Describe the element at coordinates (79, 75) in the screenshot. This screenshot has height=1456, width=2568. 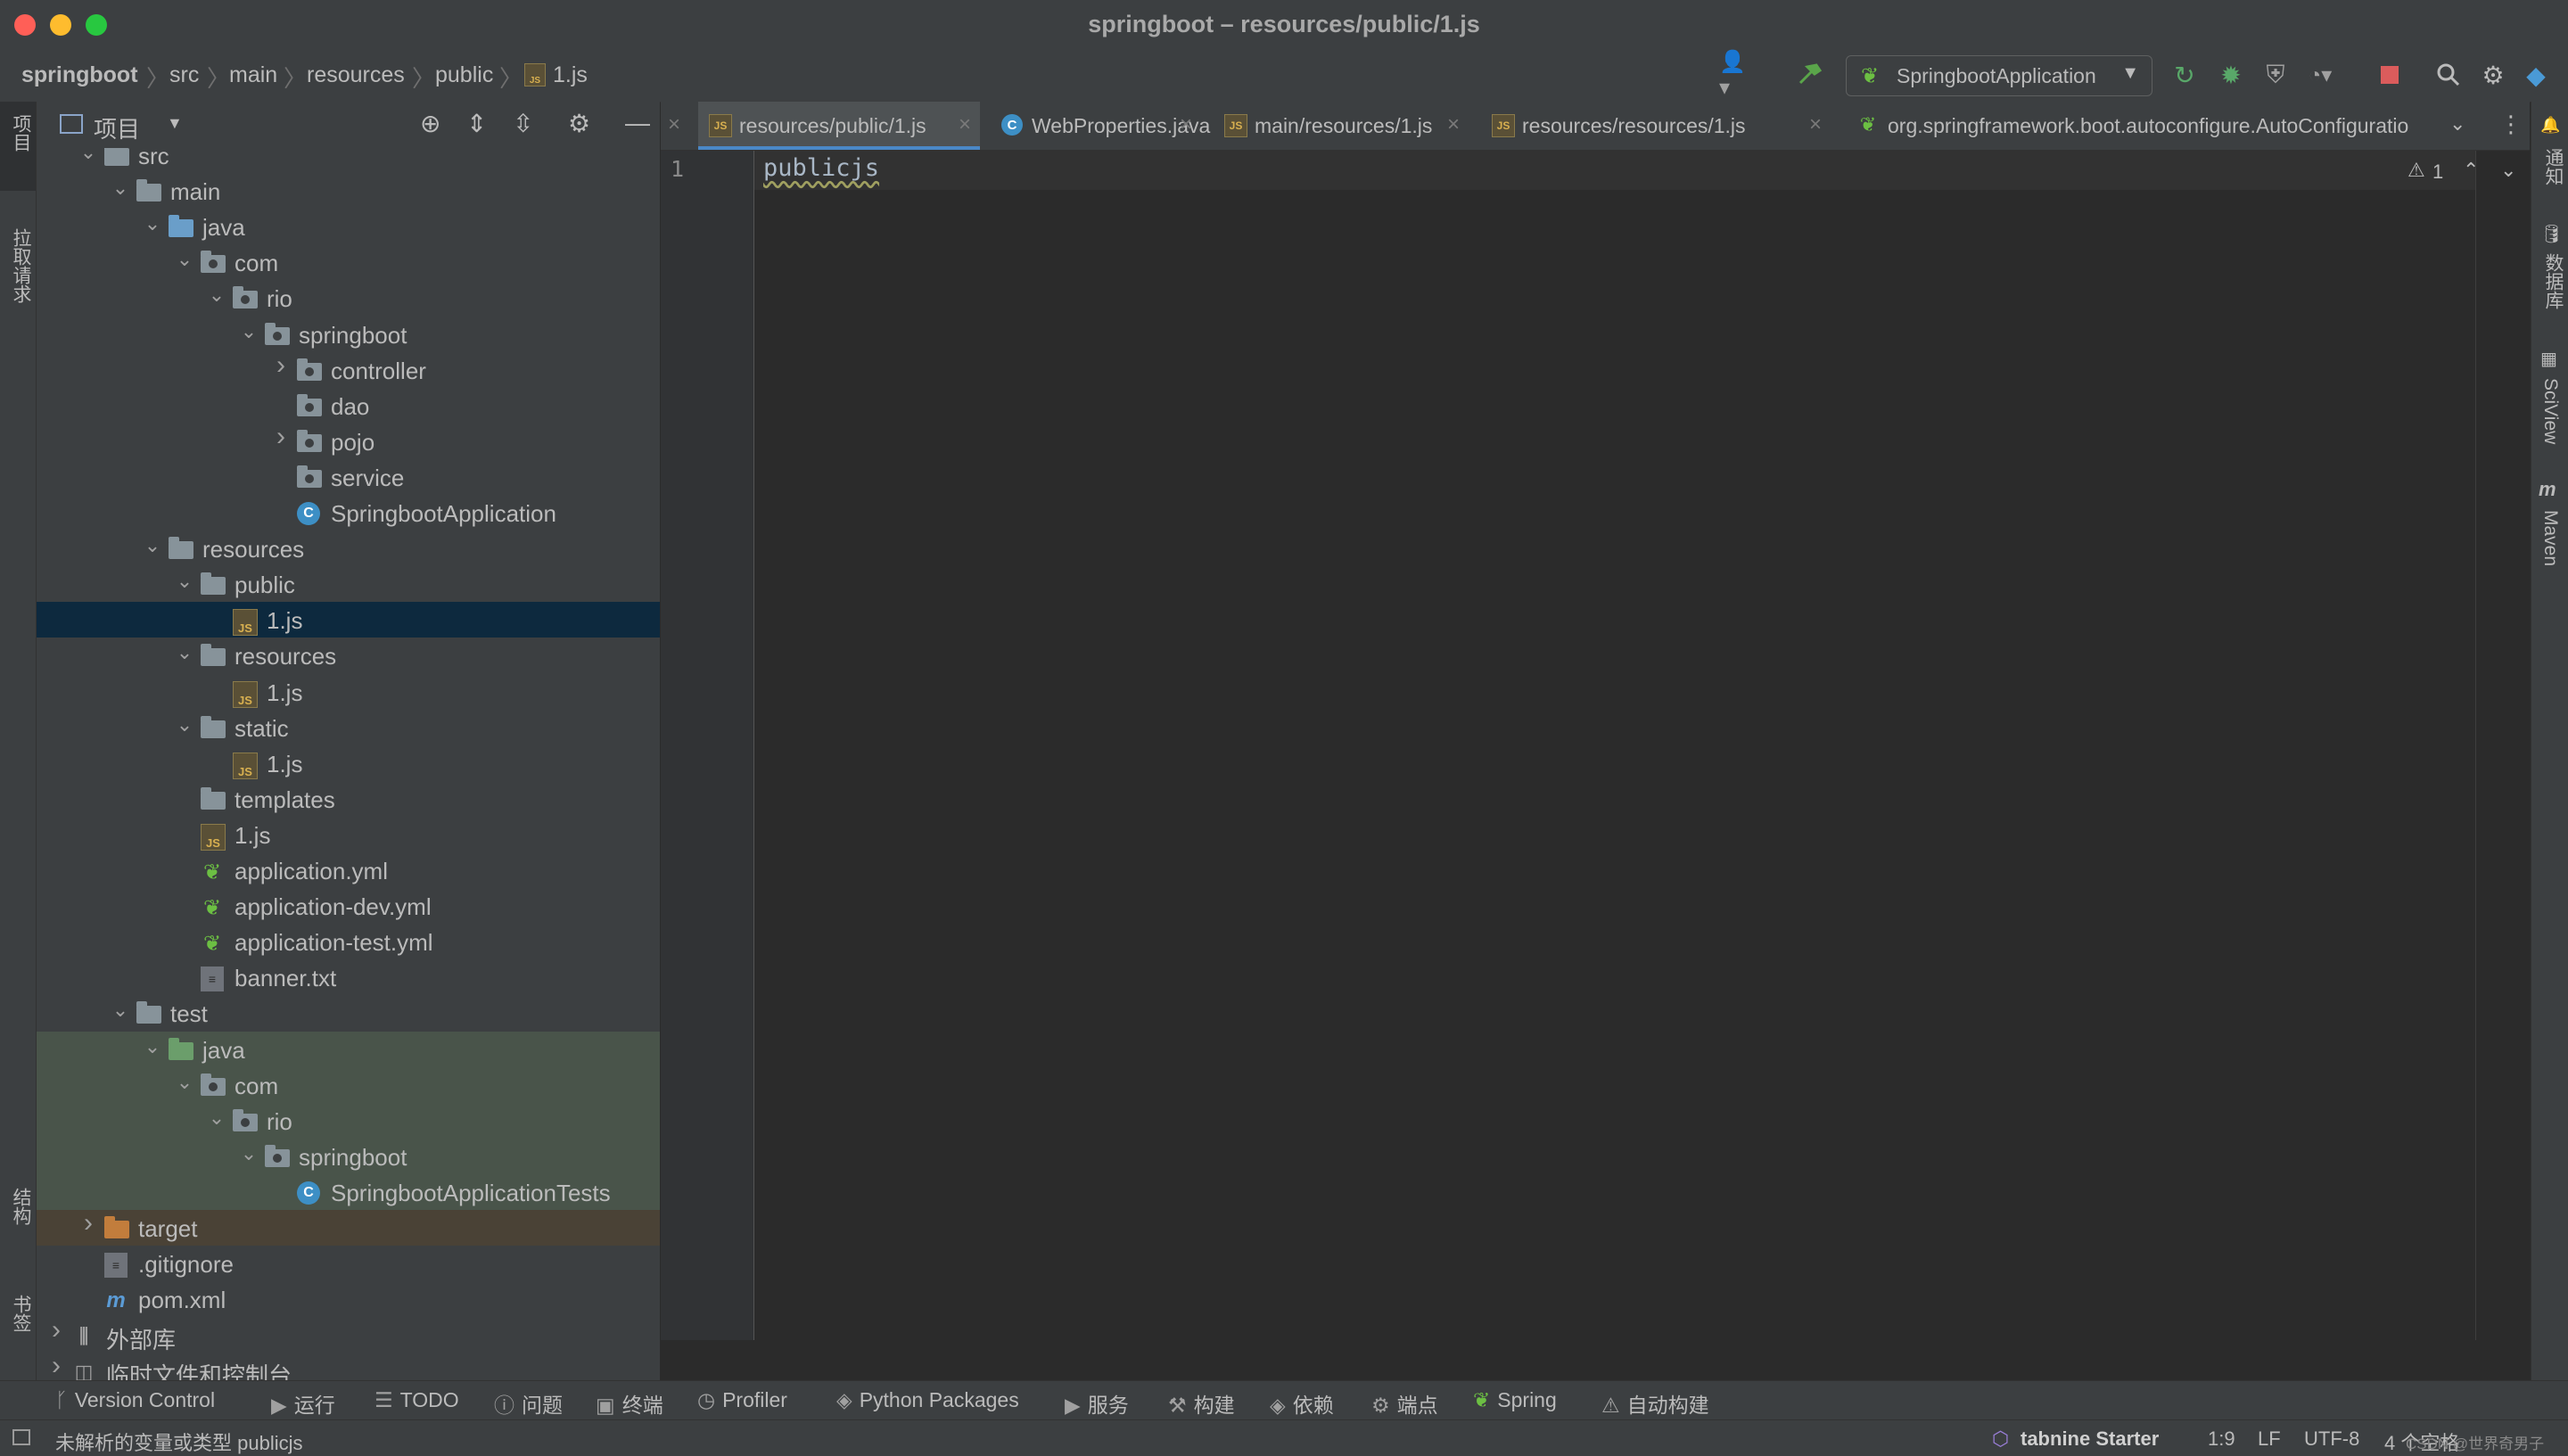
I see `breadcrumb-project: springboot` at that location.